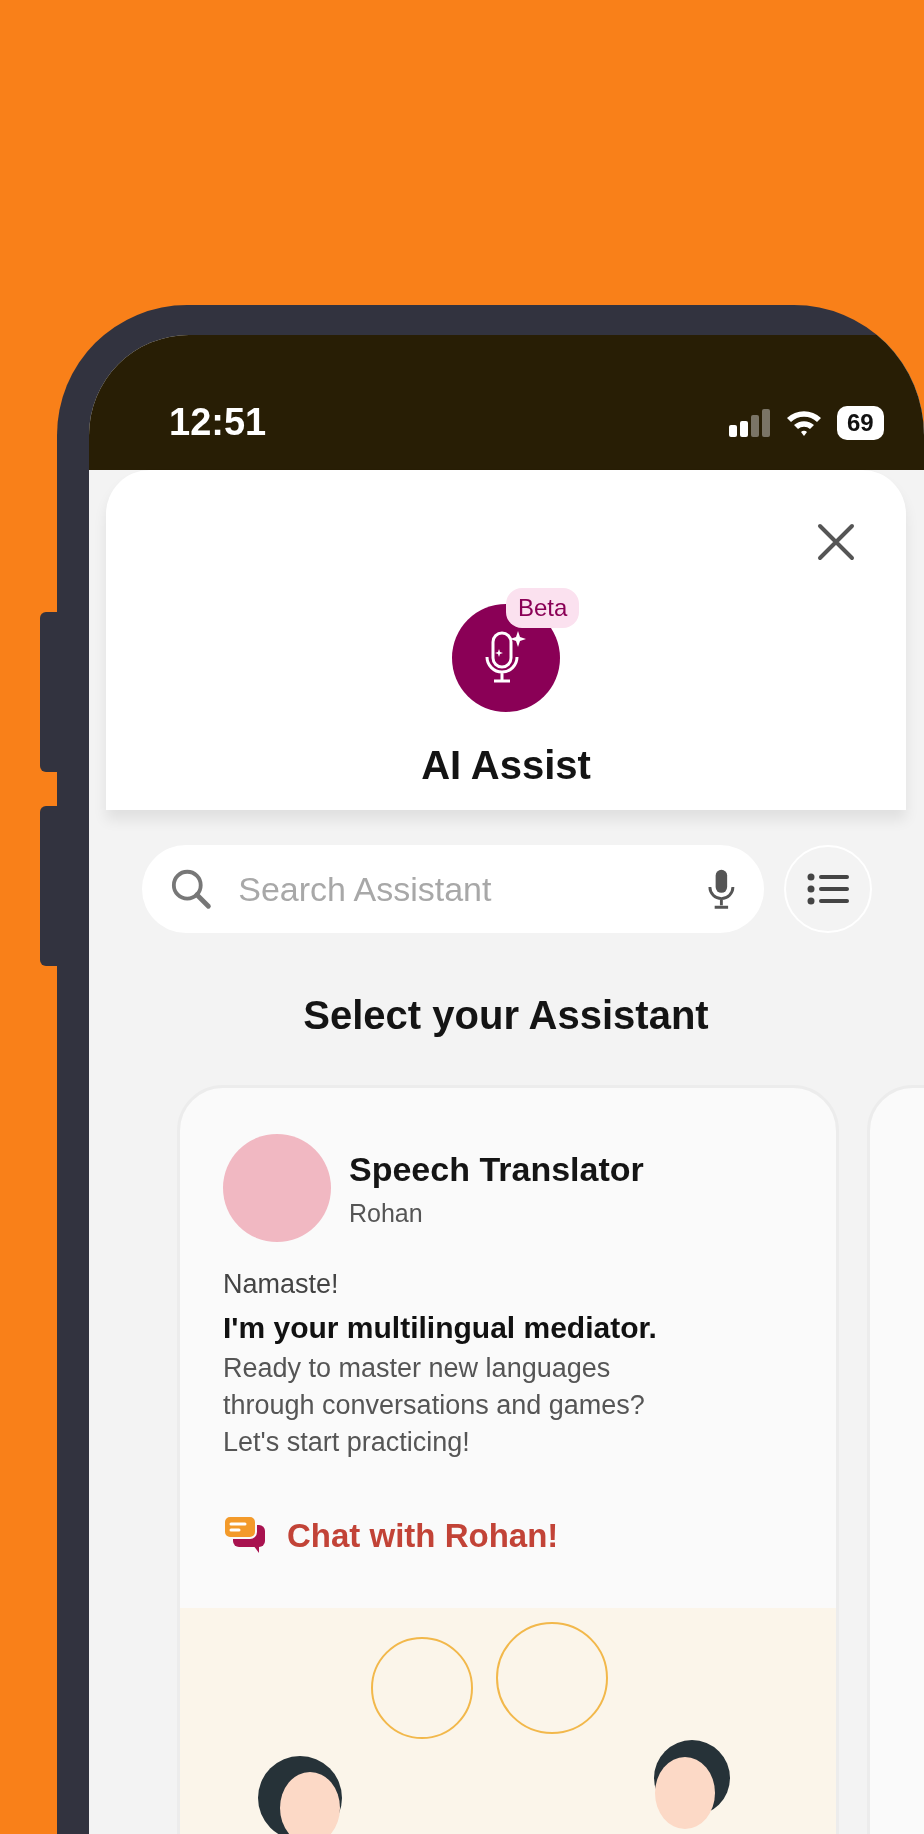 The width and height of the screenshot is (924, 1834). Describe the element at coordinates (460, 889) in the screenshot. I see `search-input: Search Assistant` at that location.